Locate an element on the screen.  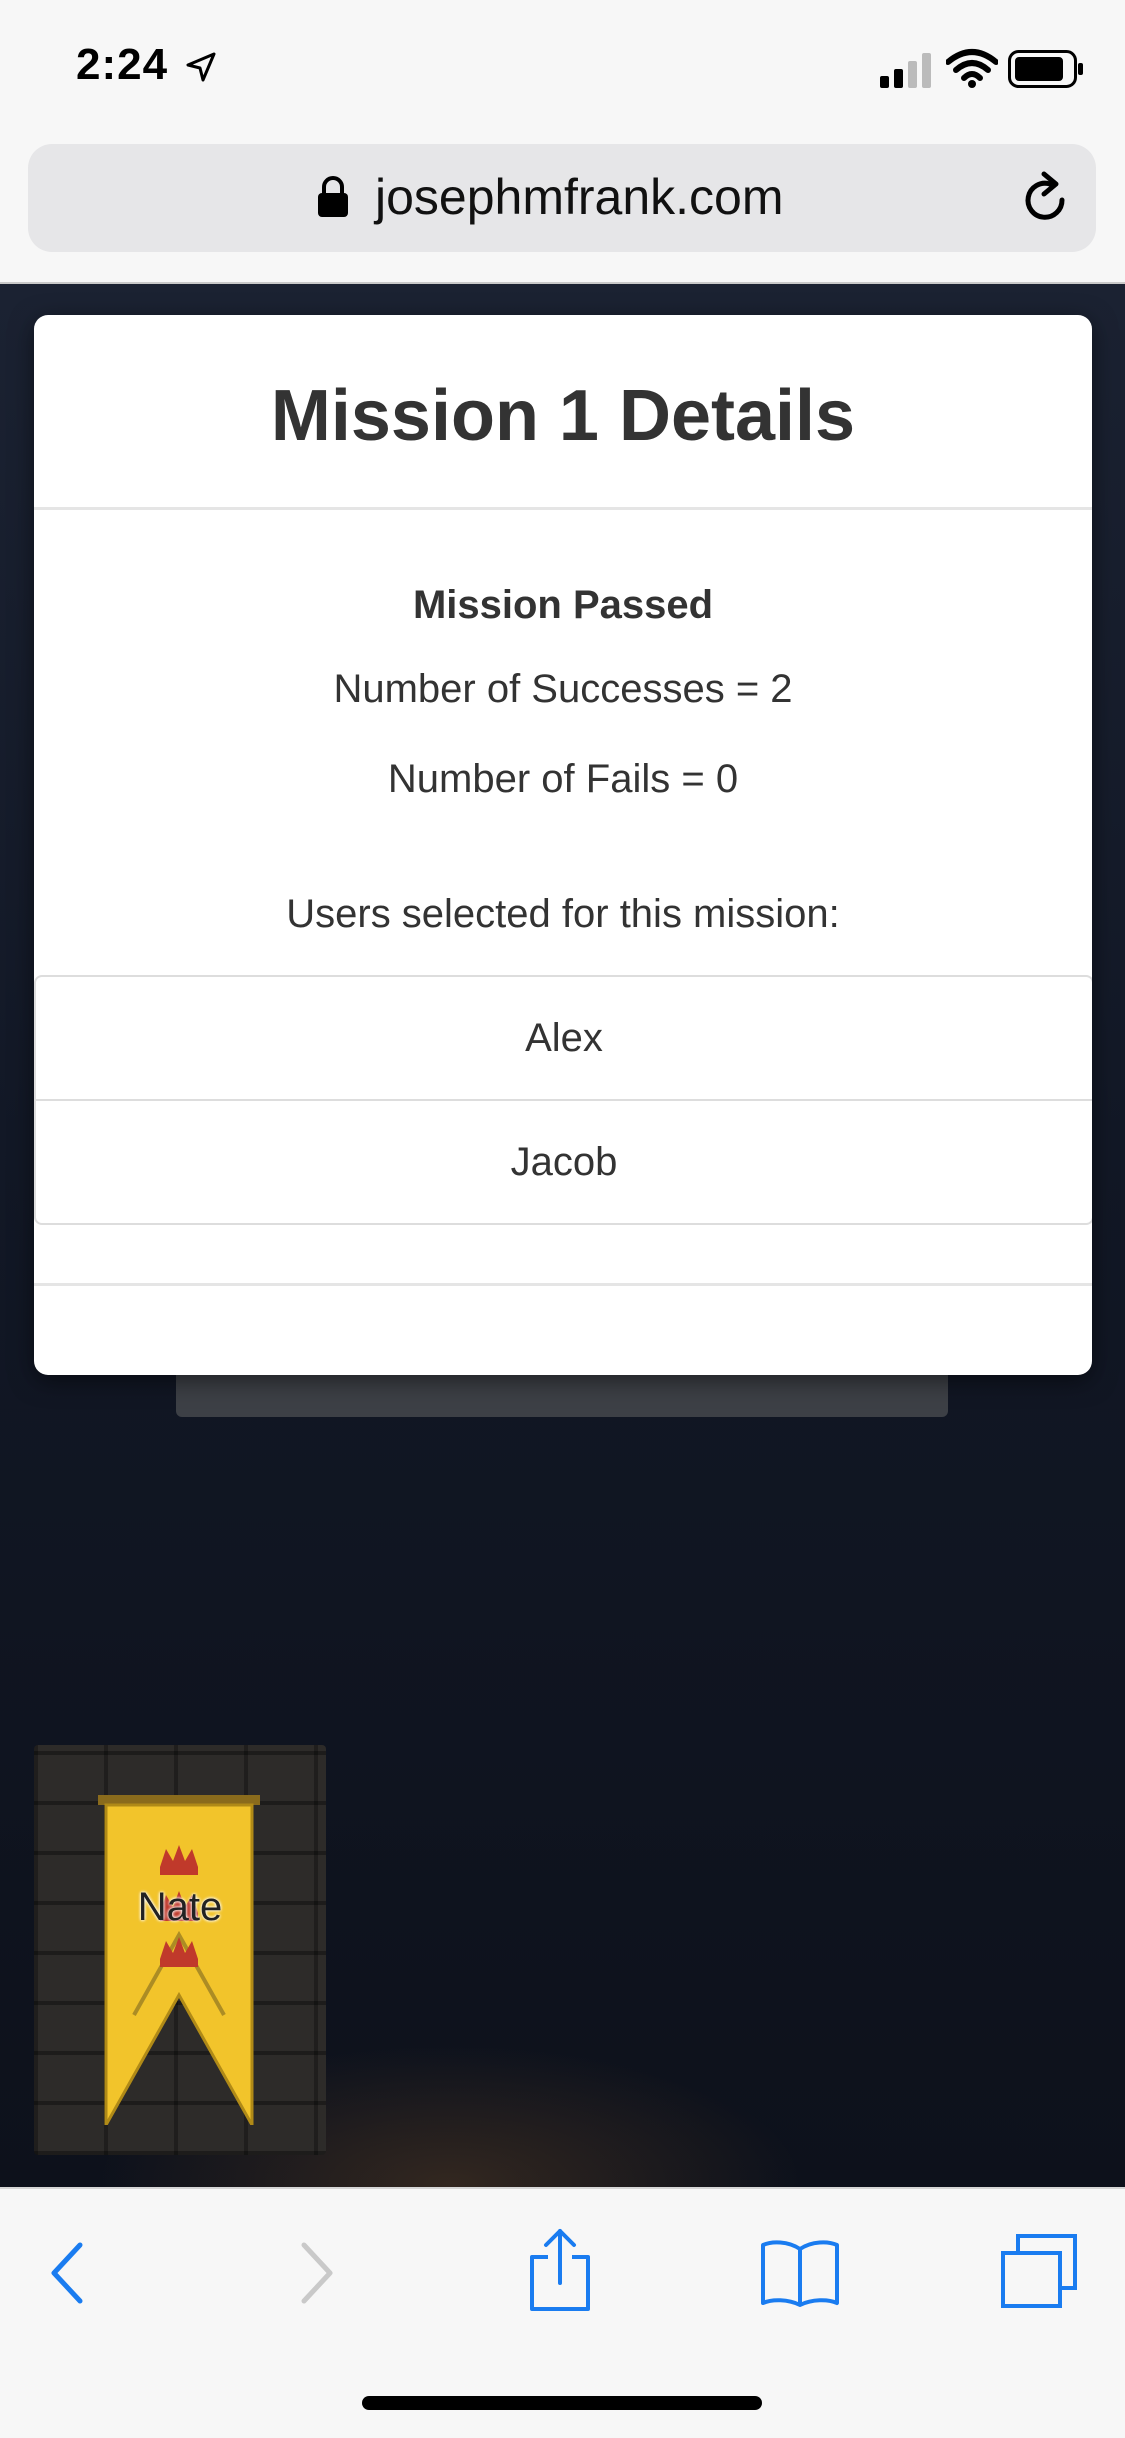
status-bar: 2:24 is located at coordinates (562, 67).